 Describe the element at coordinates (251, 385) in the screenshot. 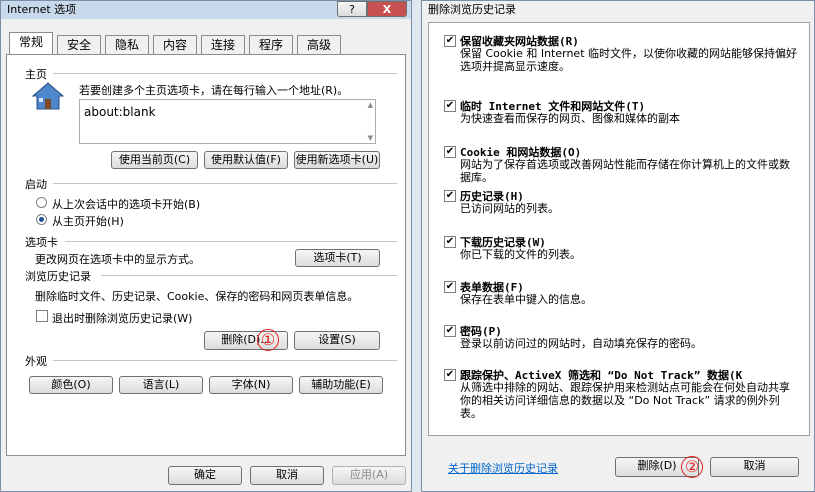

I see `fonts-button: 字体(N)` at that location.